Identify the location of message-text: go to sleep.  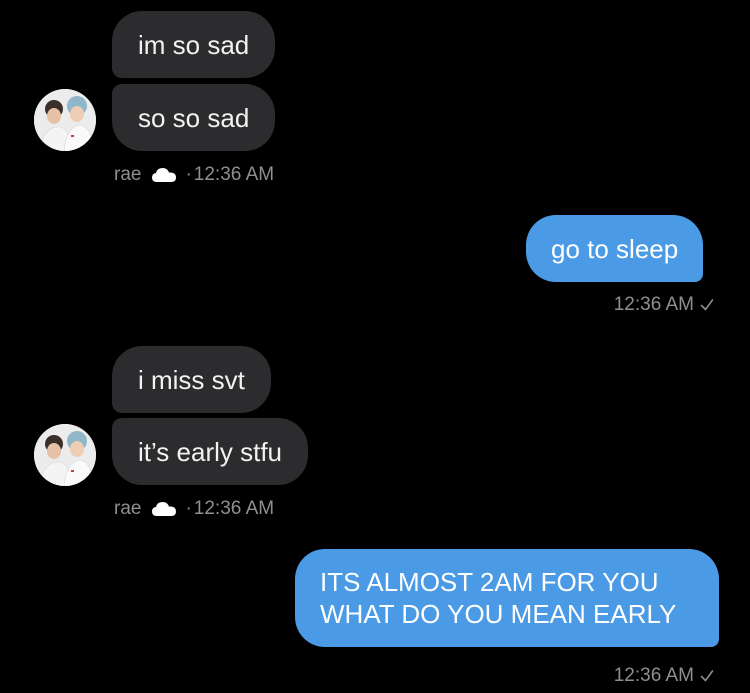
(615, 248).